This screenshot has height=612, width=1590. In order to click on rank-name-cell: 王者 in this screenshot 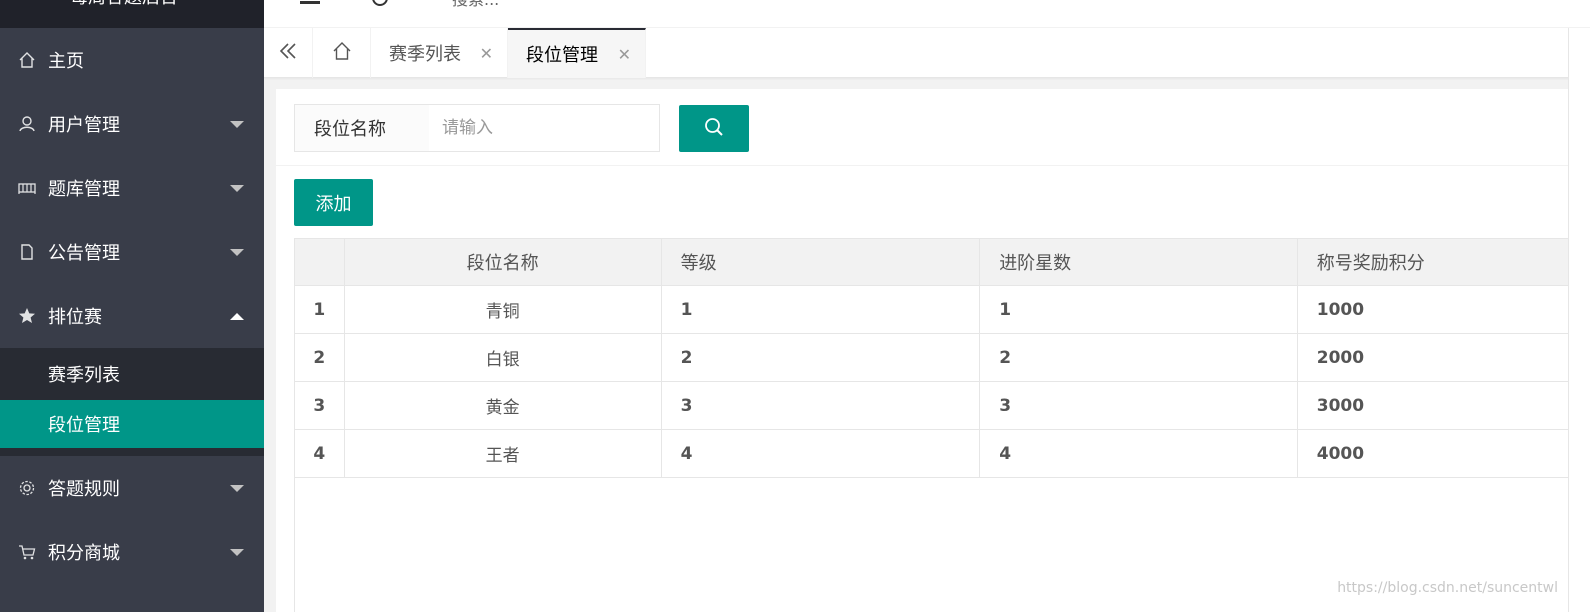, I will do `click(503, 453)`.